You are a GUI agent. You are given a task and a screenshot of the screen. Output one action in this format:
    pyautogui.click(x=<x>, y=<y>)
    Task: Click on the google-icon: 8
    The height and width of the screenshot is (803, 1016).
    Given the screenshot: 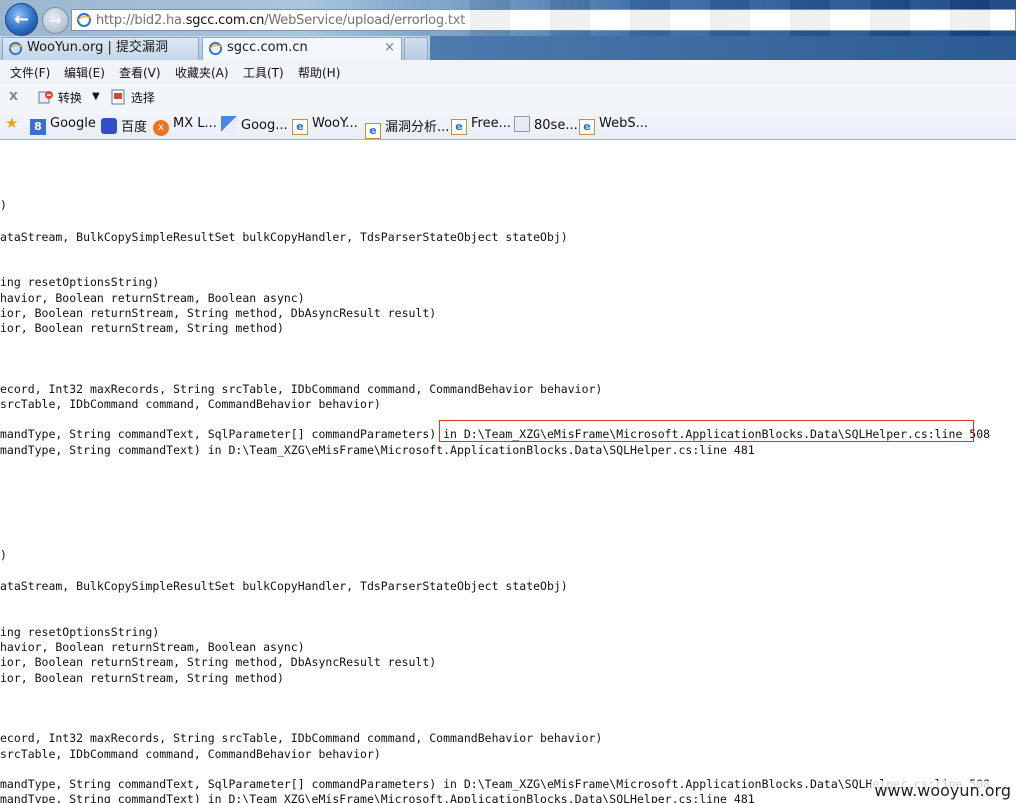 What is the action you would take?
    pyautogui.click(x=38, y=127)
    